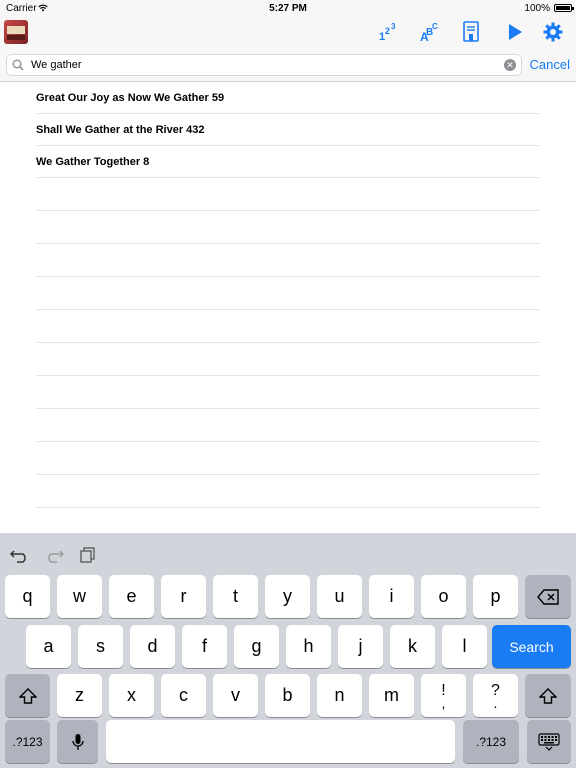 The image size is (576, 768). I want to click on clear-text-icon: ✕, so click(510, 65).